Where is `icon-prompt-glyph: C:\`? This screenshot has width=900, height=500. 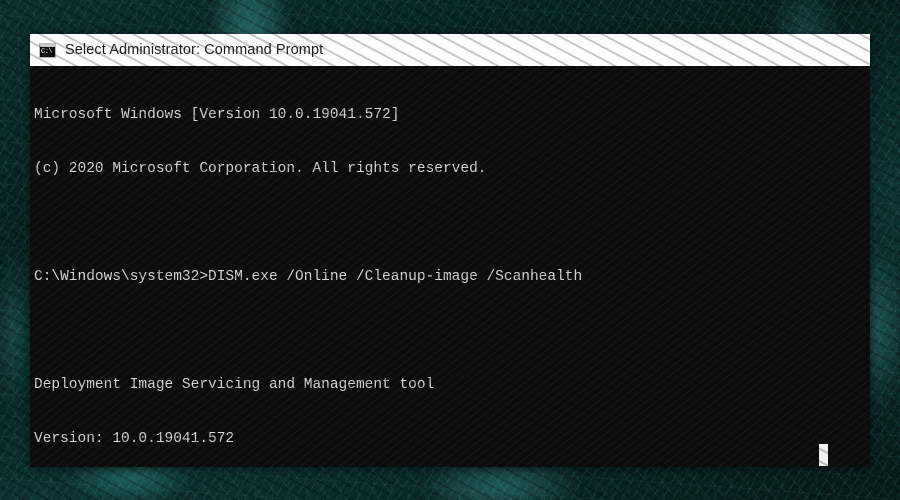
icon-prompt-glyph: C:\ is located at coordinates (47, 51).